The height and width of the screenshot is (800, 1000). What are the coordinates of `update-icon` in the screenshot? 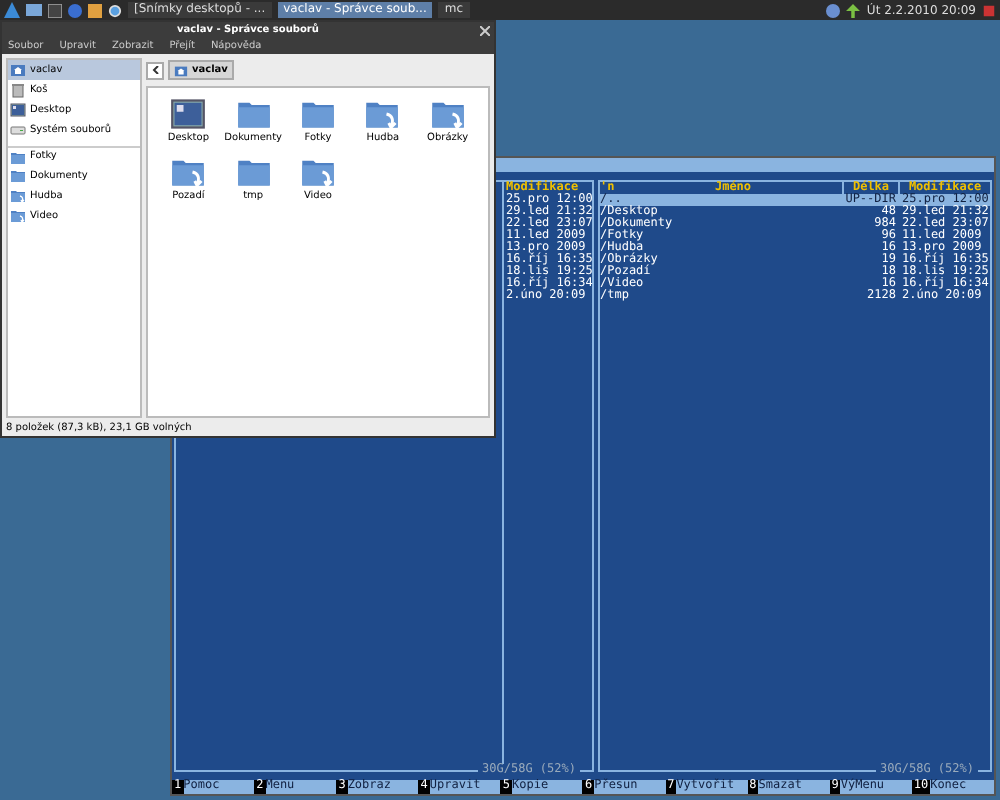 It's located at (853, 10).